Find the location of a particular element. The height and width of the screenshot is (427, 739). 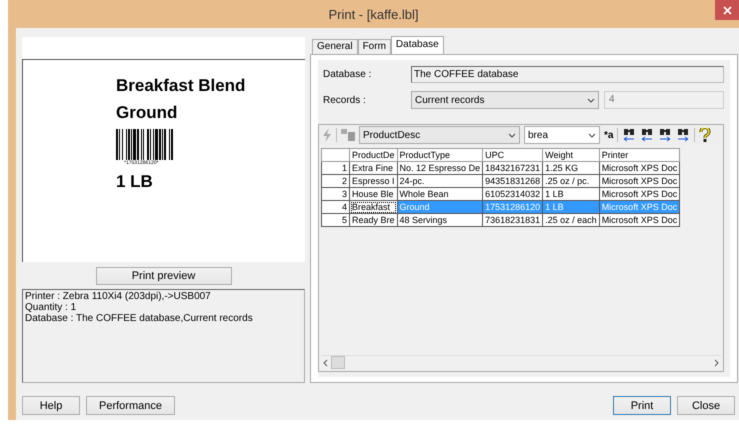

record-count-field: 4 is located at coordinates (664, 100).